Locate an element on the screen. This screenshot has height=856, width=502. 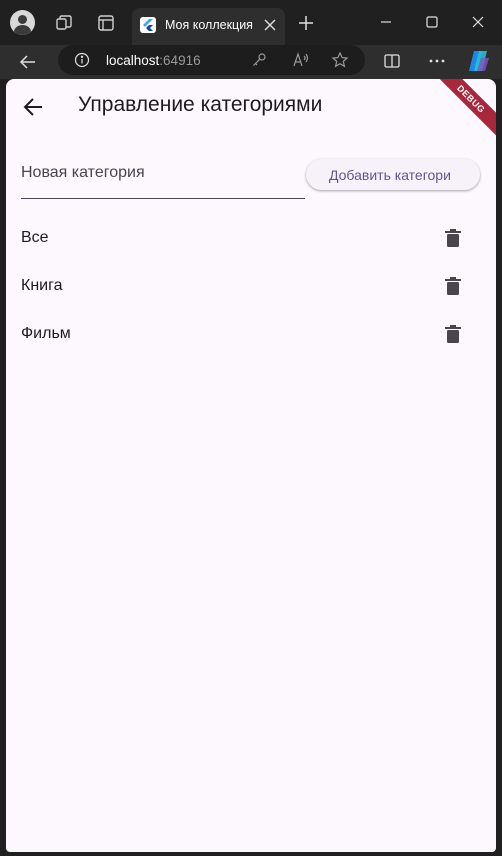
url-host: localhost is located at coordinates (133, 60).